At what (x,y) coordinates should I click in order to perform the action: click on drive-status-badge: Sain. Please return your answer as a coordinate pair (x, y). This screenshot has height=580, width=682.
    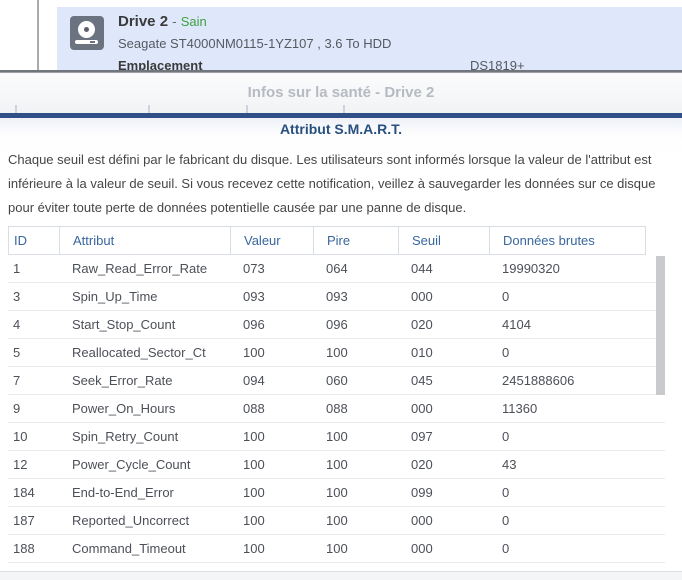
    Looking at the image, I should click on (193, 21).